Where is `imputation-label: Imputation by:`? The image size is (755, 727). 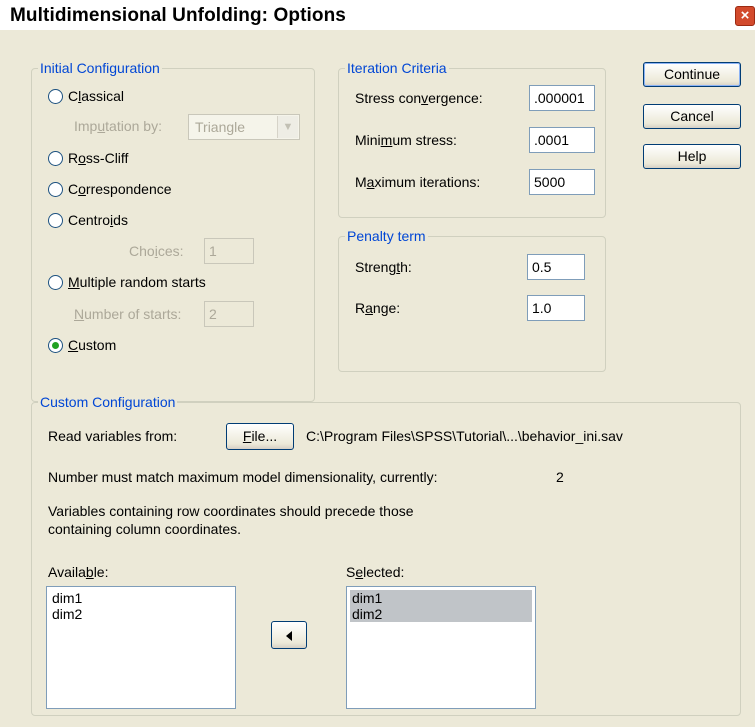
imputation-label: Imputation by: is located at coordinates (118, 126).